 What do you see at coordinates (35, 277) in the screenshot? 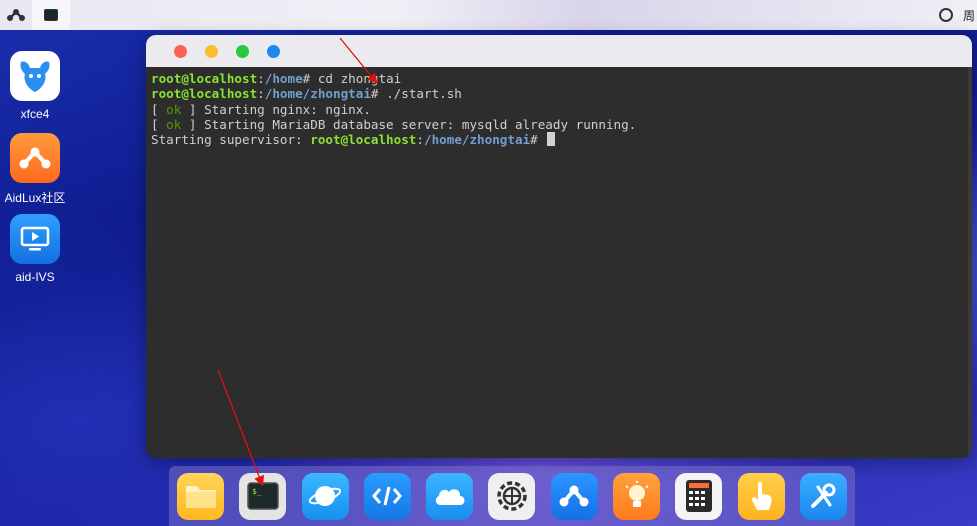
I see `desktop-icon-label: aid-IVS` at bounding box center [35, 277].